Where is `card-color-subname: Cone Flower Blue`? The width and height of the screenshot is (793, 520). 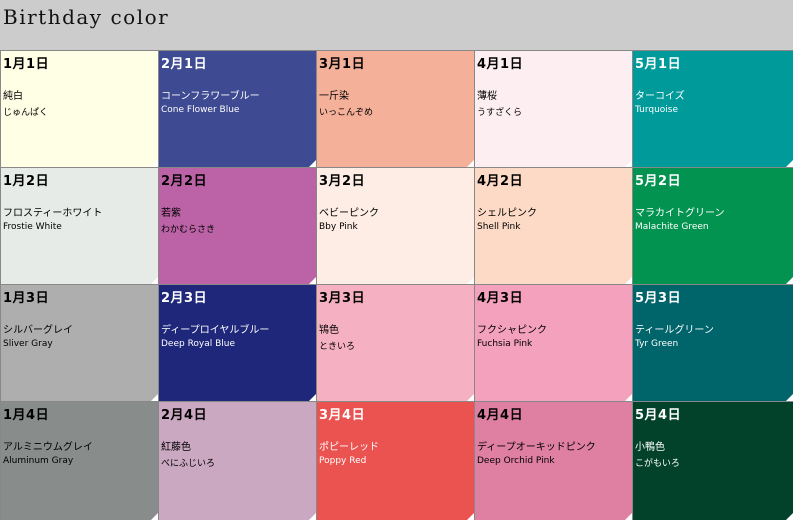
card-color-subname: Cone Flower Blue is located at coordinates (200, 110).